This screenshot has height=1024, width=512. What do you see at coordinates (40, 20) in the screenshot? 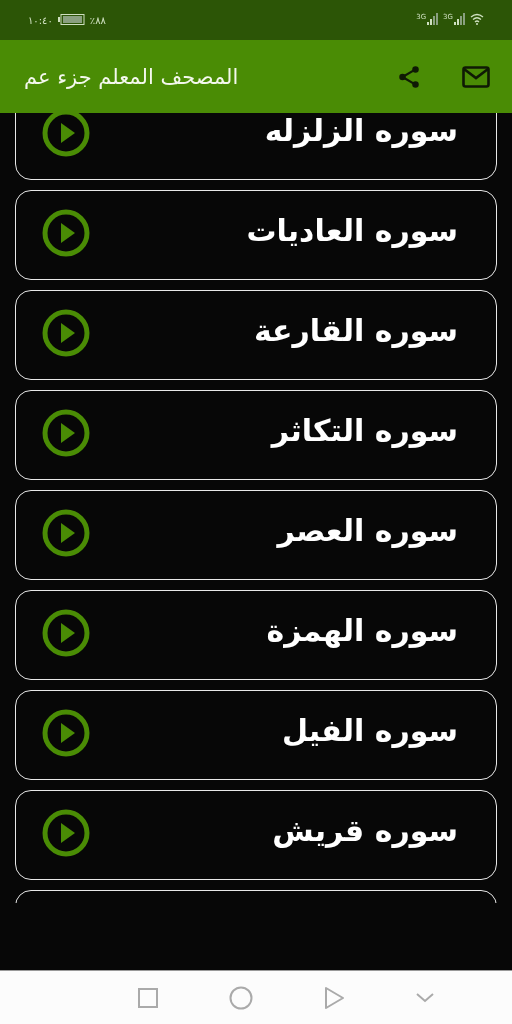
I see `clock-time: ١٠:٤٠` at bounding box center [40, 20].